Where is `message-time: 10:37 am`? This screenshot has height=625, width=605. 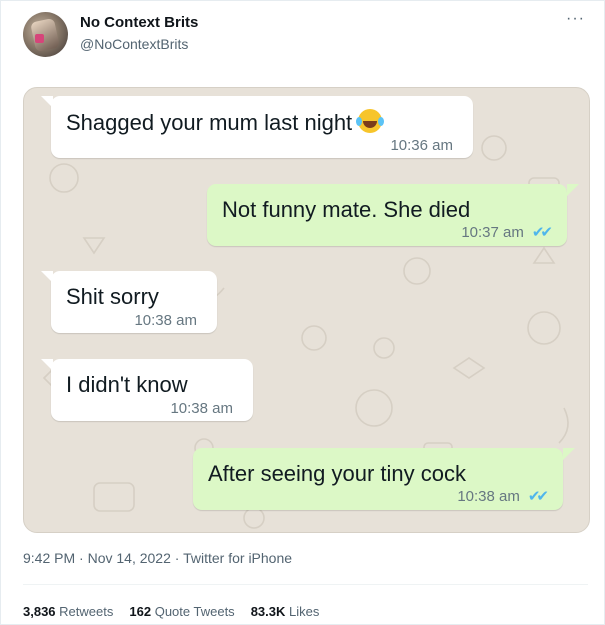 message-time: 10:37 am is located at coordinates (492, 232).